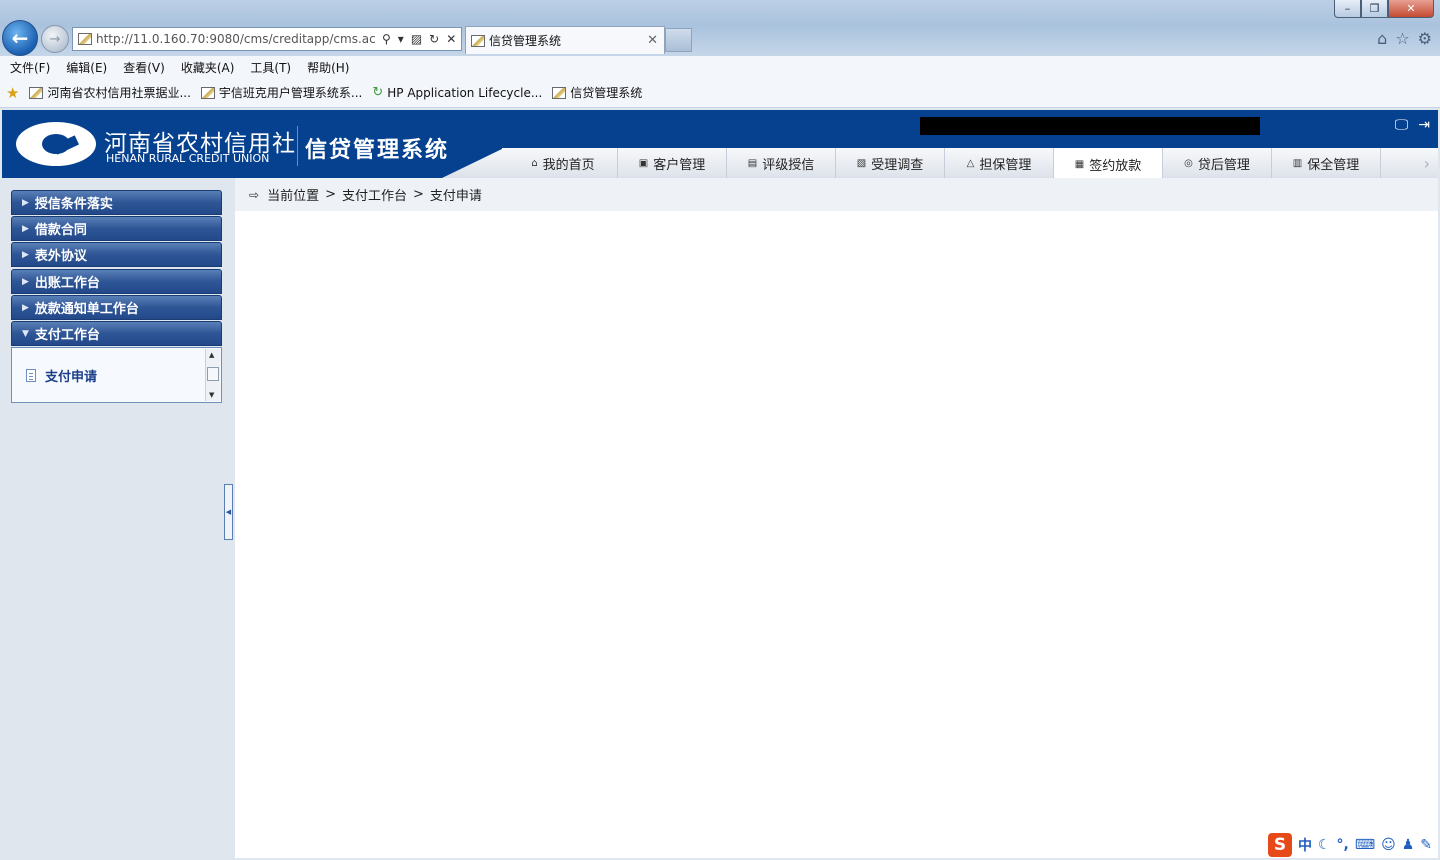  I want to click on scroll-up-icon: ▲, so click(211, 355).